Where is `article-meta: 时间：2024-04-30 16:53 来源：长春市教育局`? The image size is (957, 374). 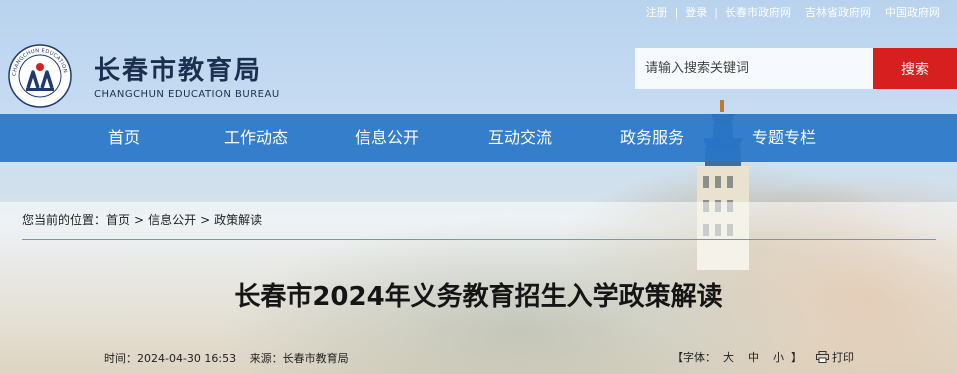 article-meta: 时间：2024-04-30 16:53 来源：长春市教育局 is located at coordinates (229, 358).